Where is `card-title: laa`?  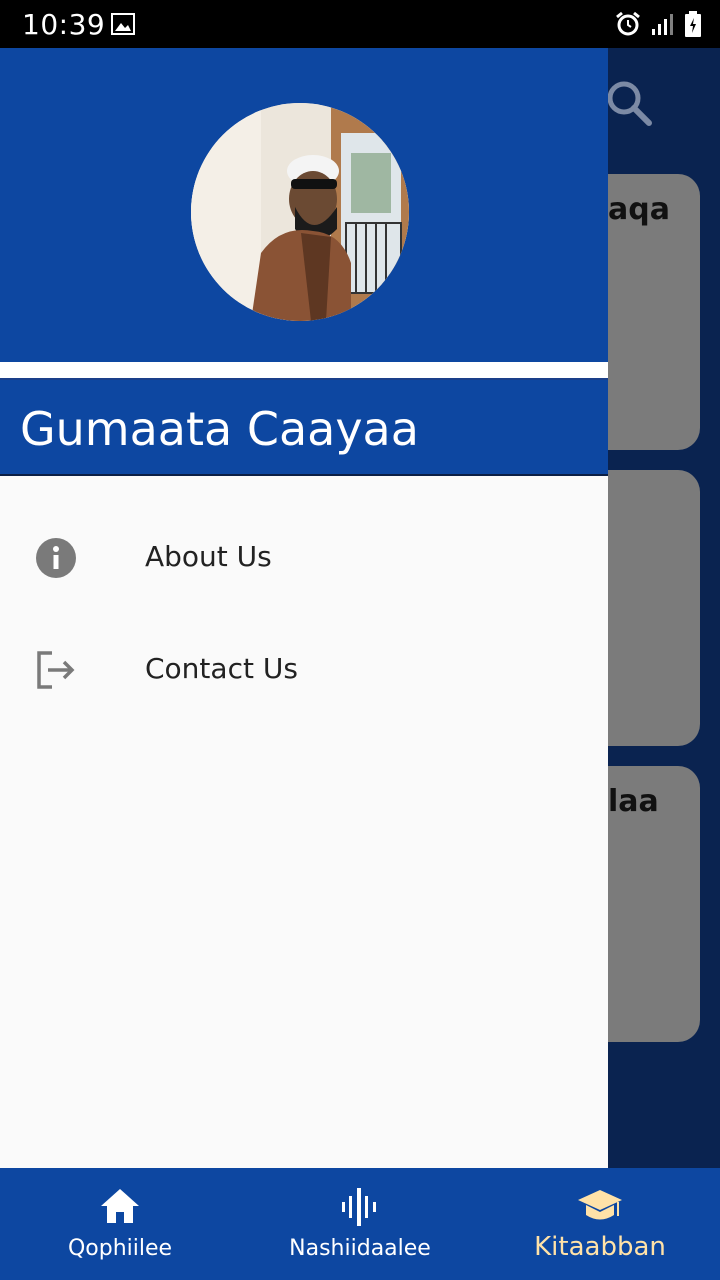
card-title: laa is located at coordinates (633, 801).